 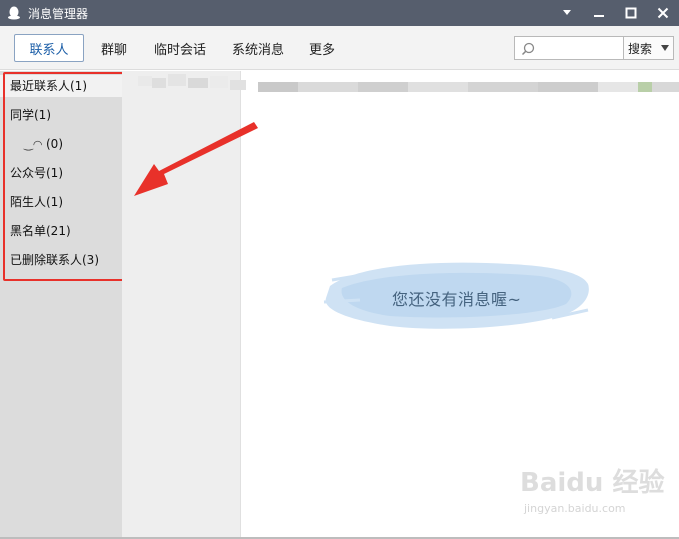 What do you see at coordinates (14, 13) in the screenshot?
I see `qq-penguin-icon` at bounding box center [14, 13].